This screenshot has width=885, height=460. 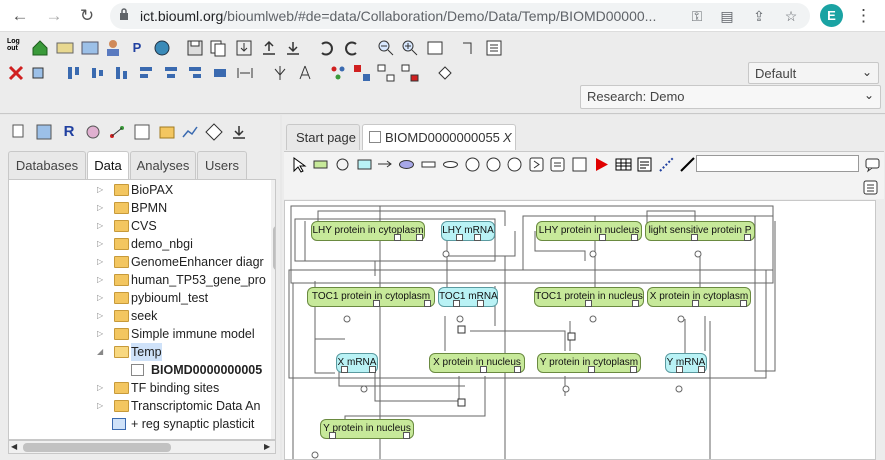 What do you see at coordinates (589, 231) in the screenshot?
I see `node-lhy-protein-nucleus: LHY protein in nucleus` at bounding box center [589, 231].